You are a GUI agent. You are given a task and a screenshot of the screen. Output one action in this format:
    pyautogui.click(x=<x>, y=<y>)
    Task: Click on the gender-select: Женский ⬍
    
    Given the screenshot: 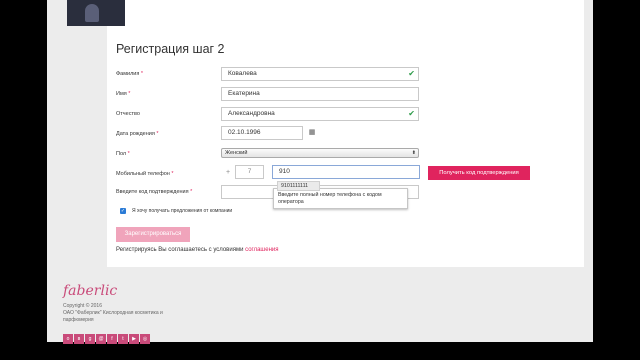 What is the action you would take?
    pyautogui.click(x=320, y=153)
    